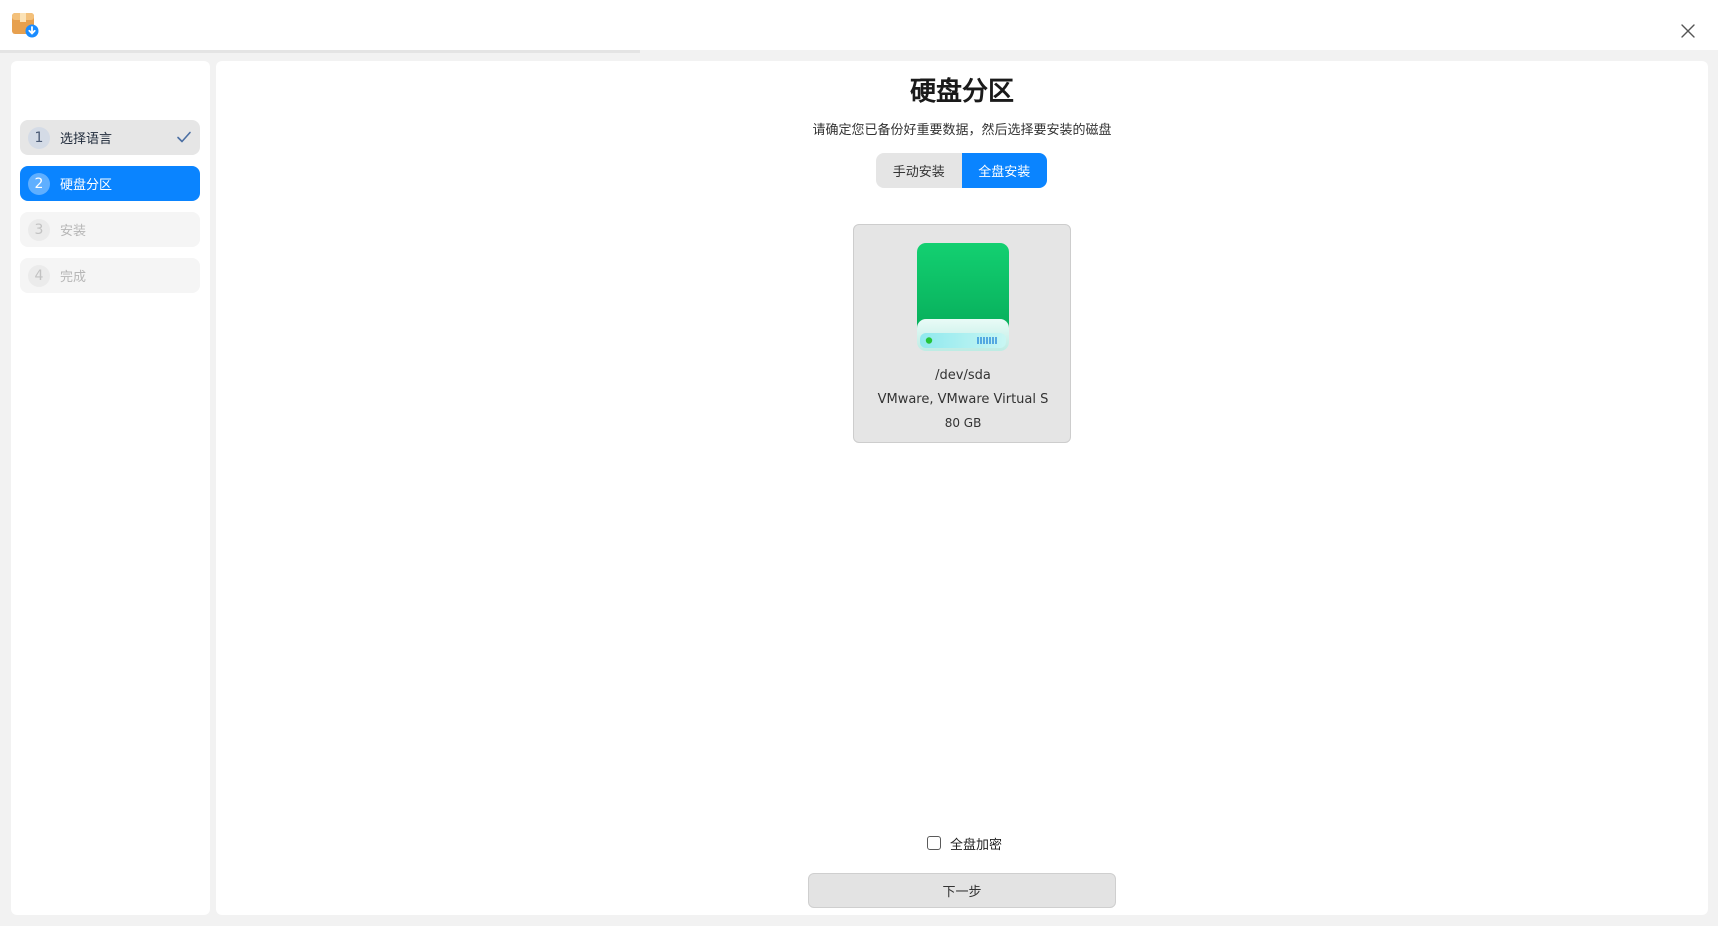 This screenshot has width=1718, height=926. What do you see at coordinates (1004, 170) in the screenshot?
I see `tab-full-disk-install: 全盘安装` at bounding box center [1004, 170].